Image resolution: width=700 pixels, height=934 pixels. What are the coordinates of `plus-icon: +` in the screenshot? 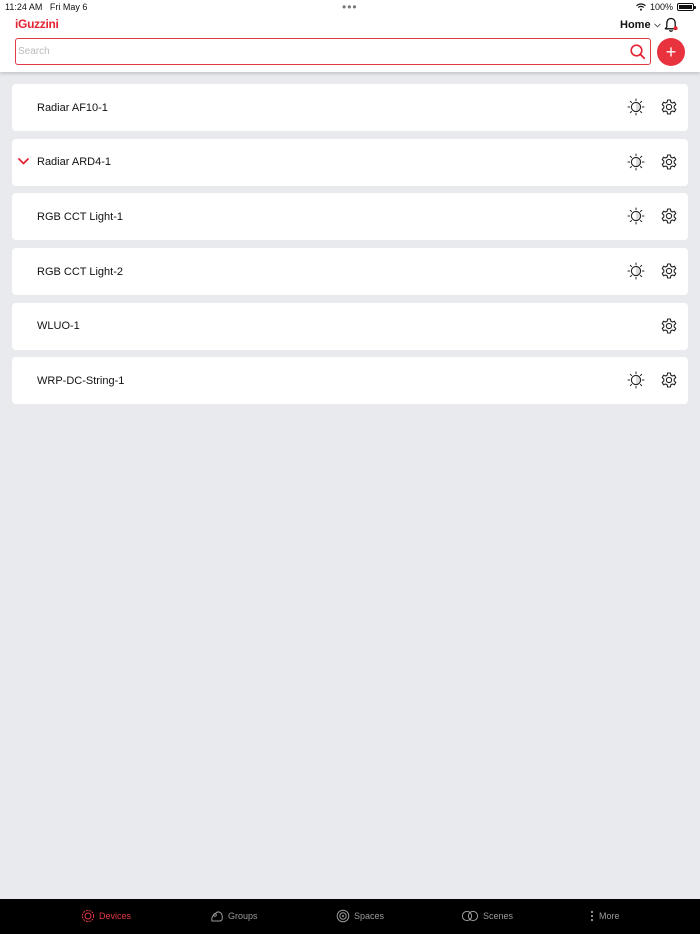 It's located at (671, 52).